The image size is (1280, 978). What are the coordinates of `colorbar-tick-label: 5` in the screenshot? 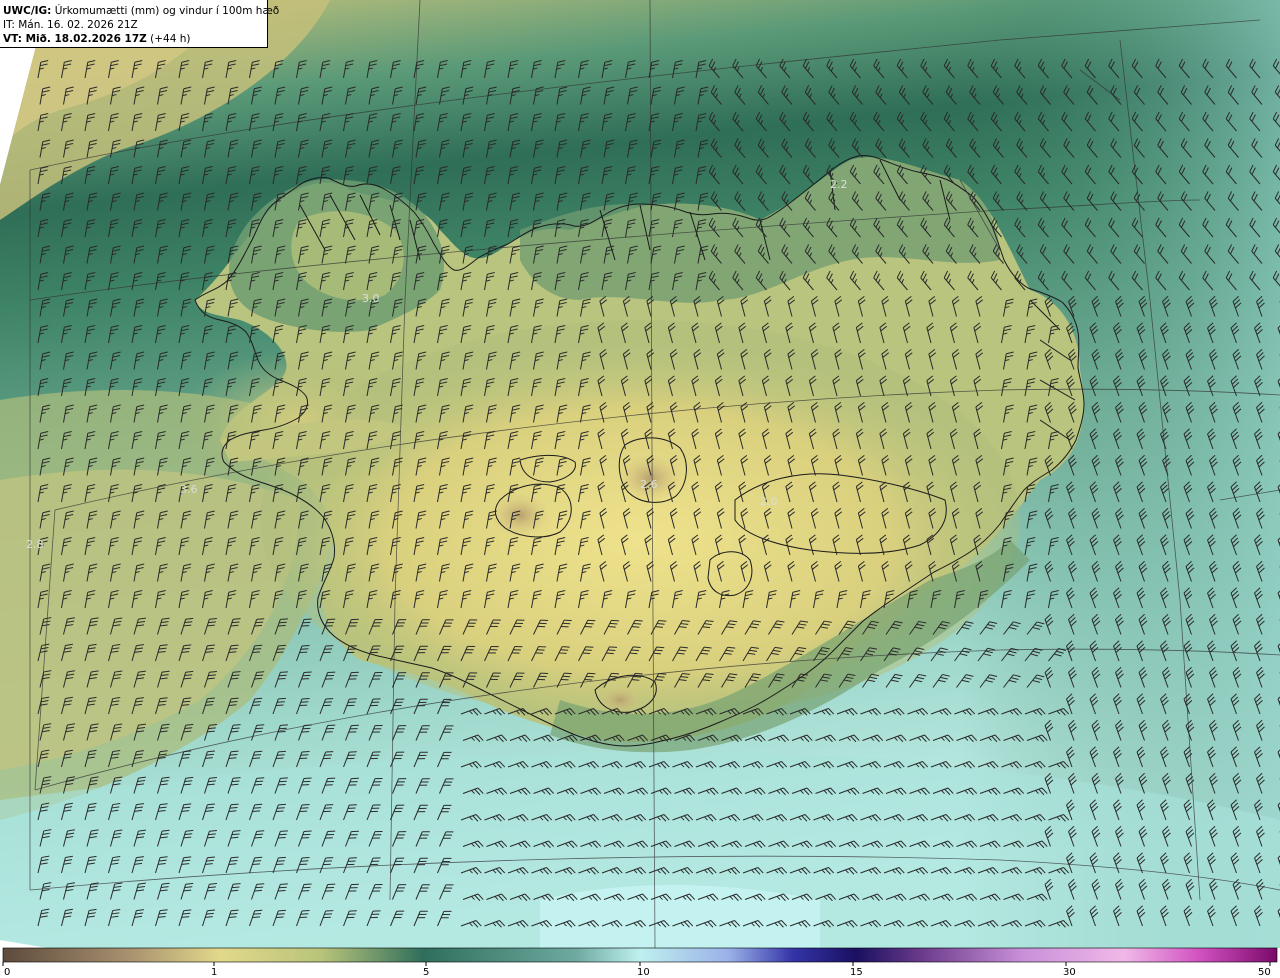 It's located at (426, 972).